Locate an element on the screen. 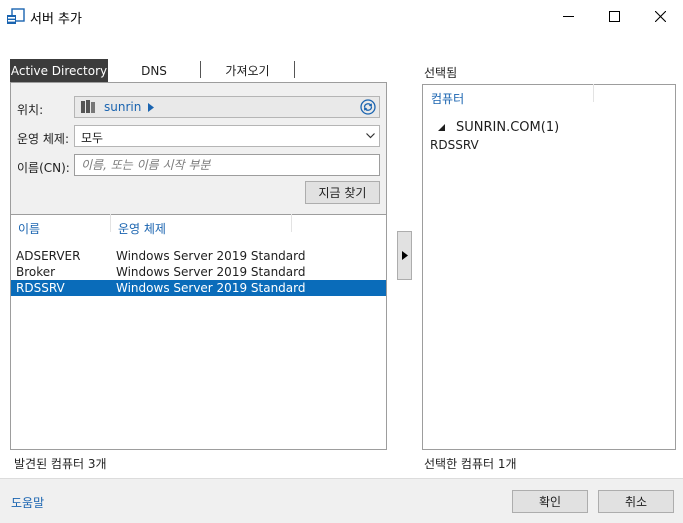 The height and width of the screenshot is (523, 683). maximize-button is located at coordinates (614, 16).